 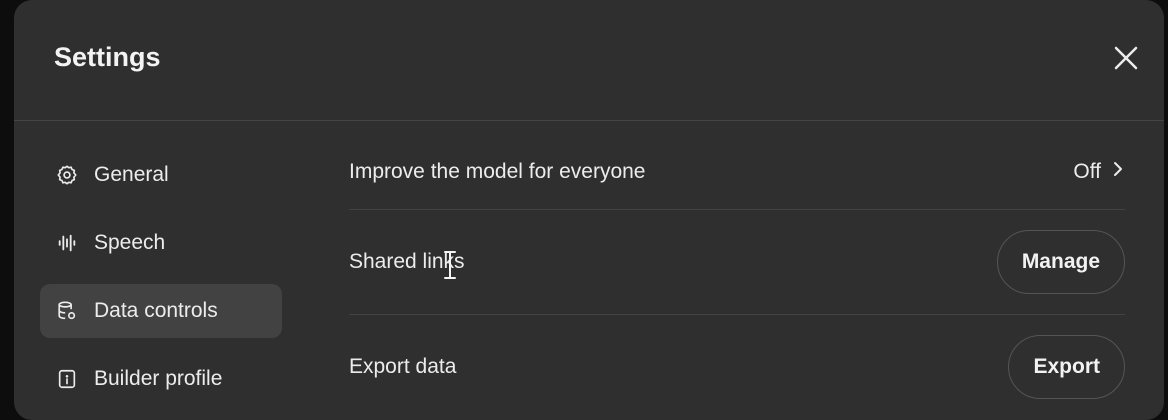 I want to click on profile-card-icon, so click(x=67, y=379).